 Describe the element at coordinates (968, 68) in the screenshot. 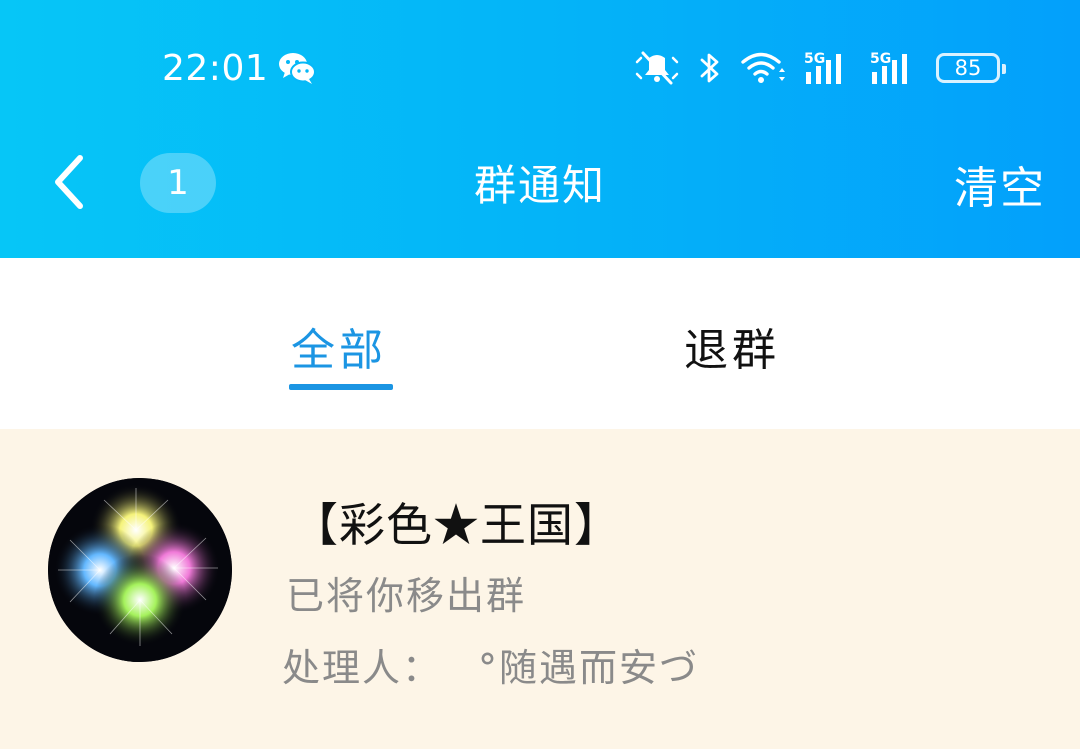

I see `battery-level: 85` at that location.